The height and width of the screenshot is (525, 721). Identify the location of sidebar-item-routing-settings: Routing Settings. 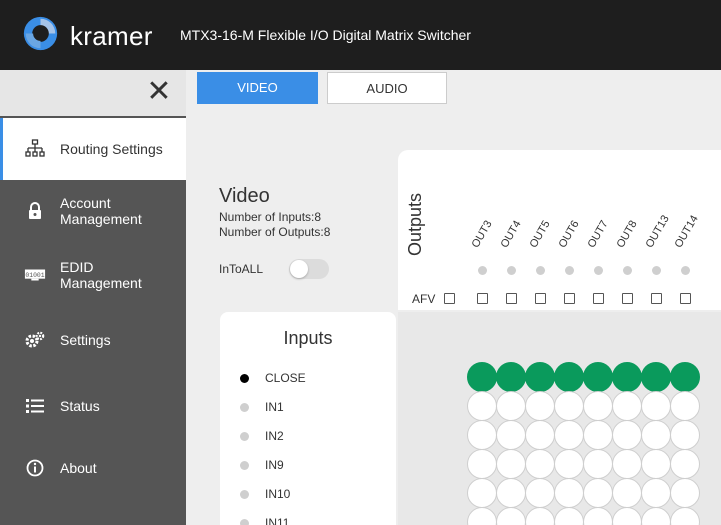
(93, 149).